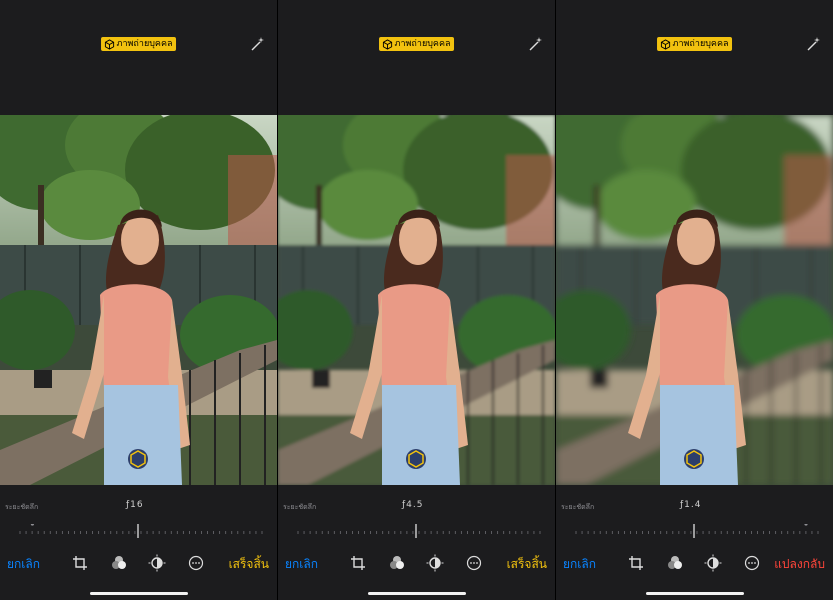  What do you see at coordinates (413, 505) in the screenshot?
I see `aperture-value: ƒ4.5` at bounding box center [413, 505].